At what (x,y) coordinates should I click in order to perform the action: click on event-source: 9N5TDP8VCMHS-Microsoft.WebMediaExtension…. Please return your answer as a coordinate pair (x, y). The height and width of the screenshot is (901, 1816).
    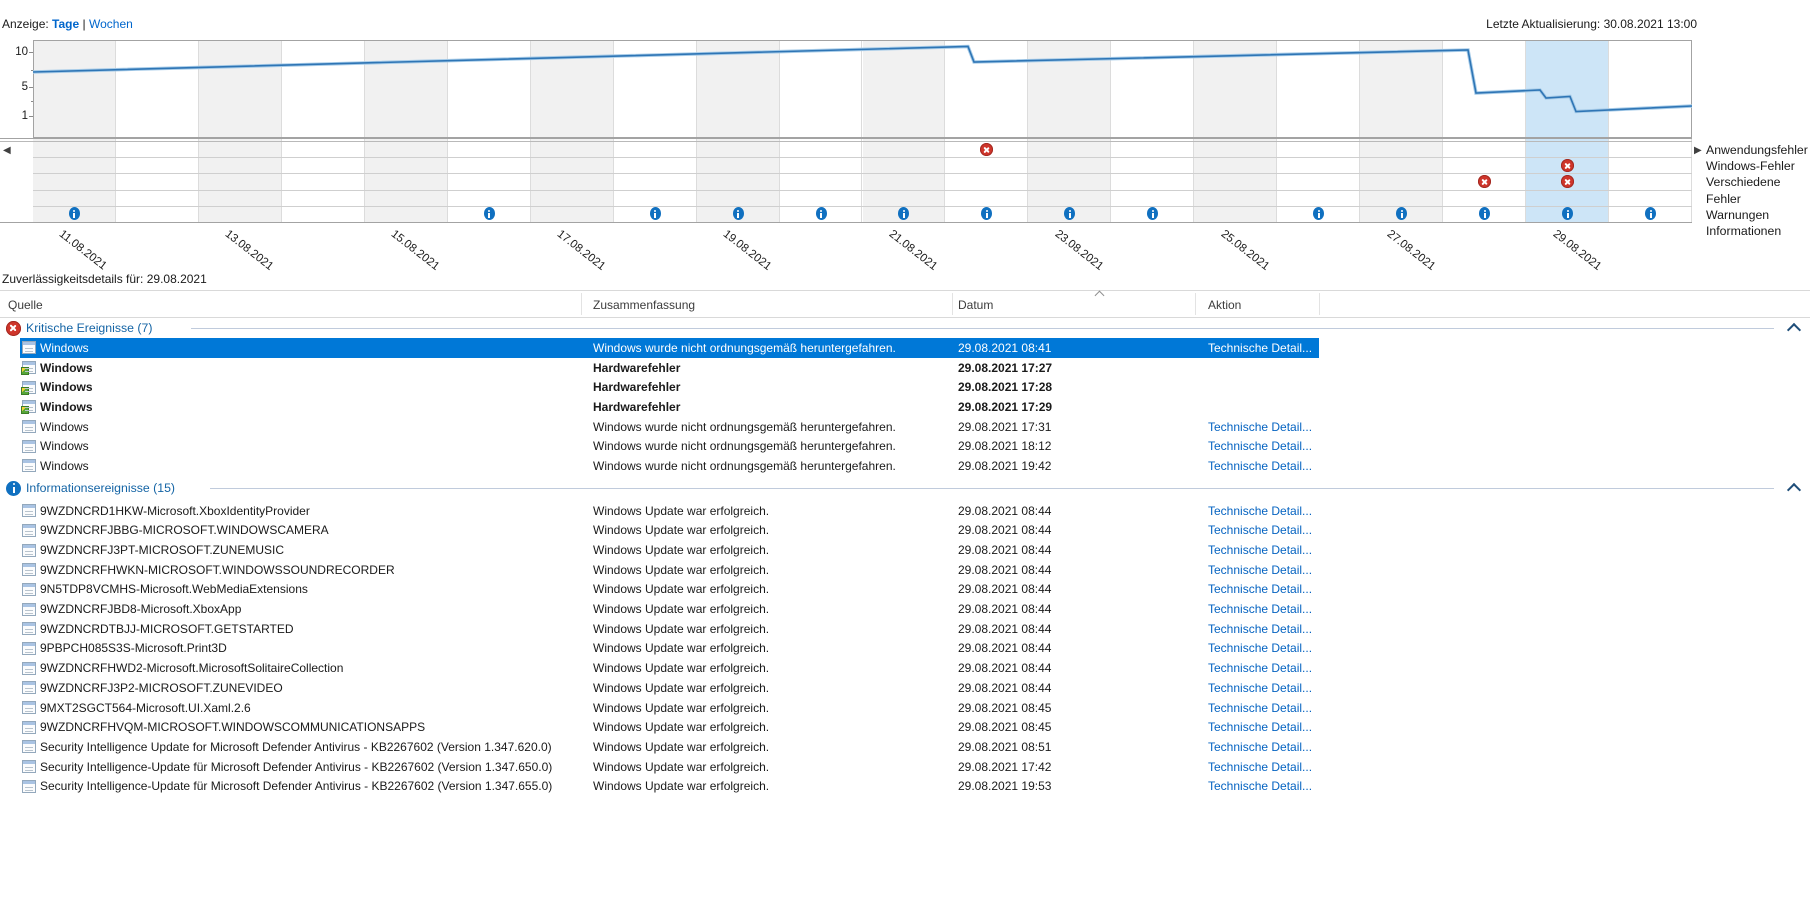
    Looking at the image, I should click on (174, 589).